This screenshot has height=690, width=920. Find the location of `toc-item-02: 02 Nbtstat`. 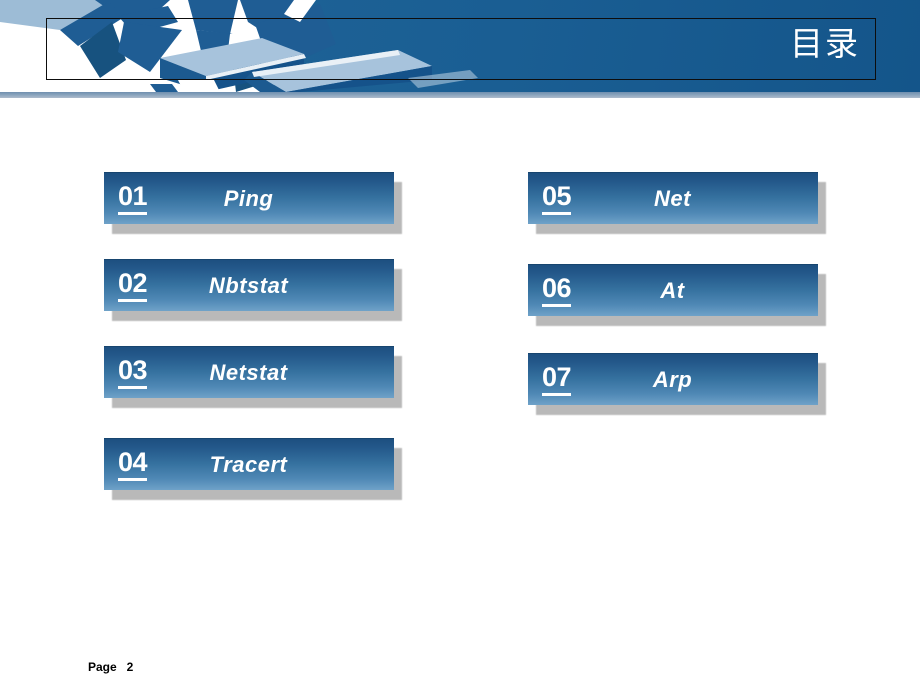

toc-item-02: 02 Nbtstat is located at coordinates (253, 290).